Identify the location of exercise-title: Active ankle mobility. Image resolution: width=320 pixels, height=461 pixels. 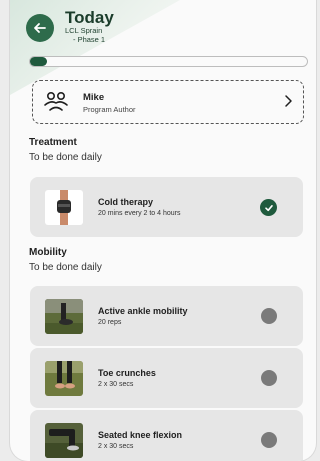
(143, 311).